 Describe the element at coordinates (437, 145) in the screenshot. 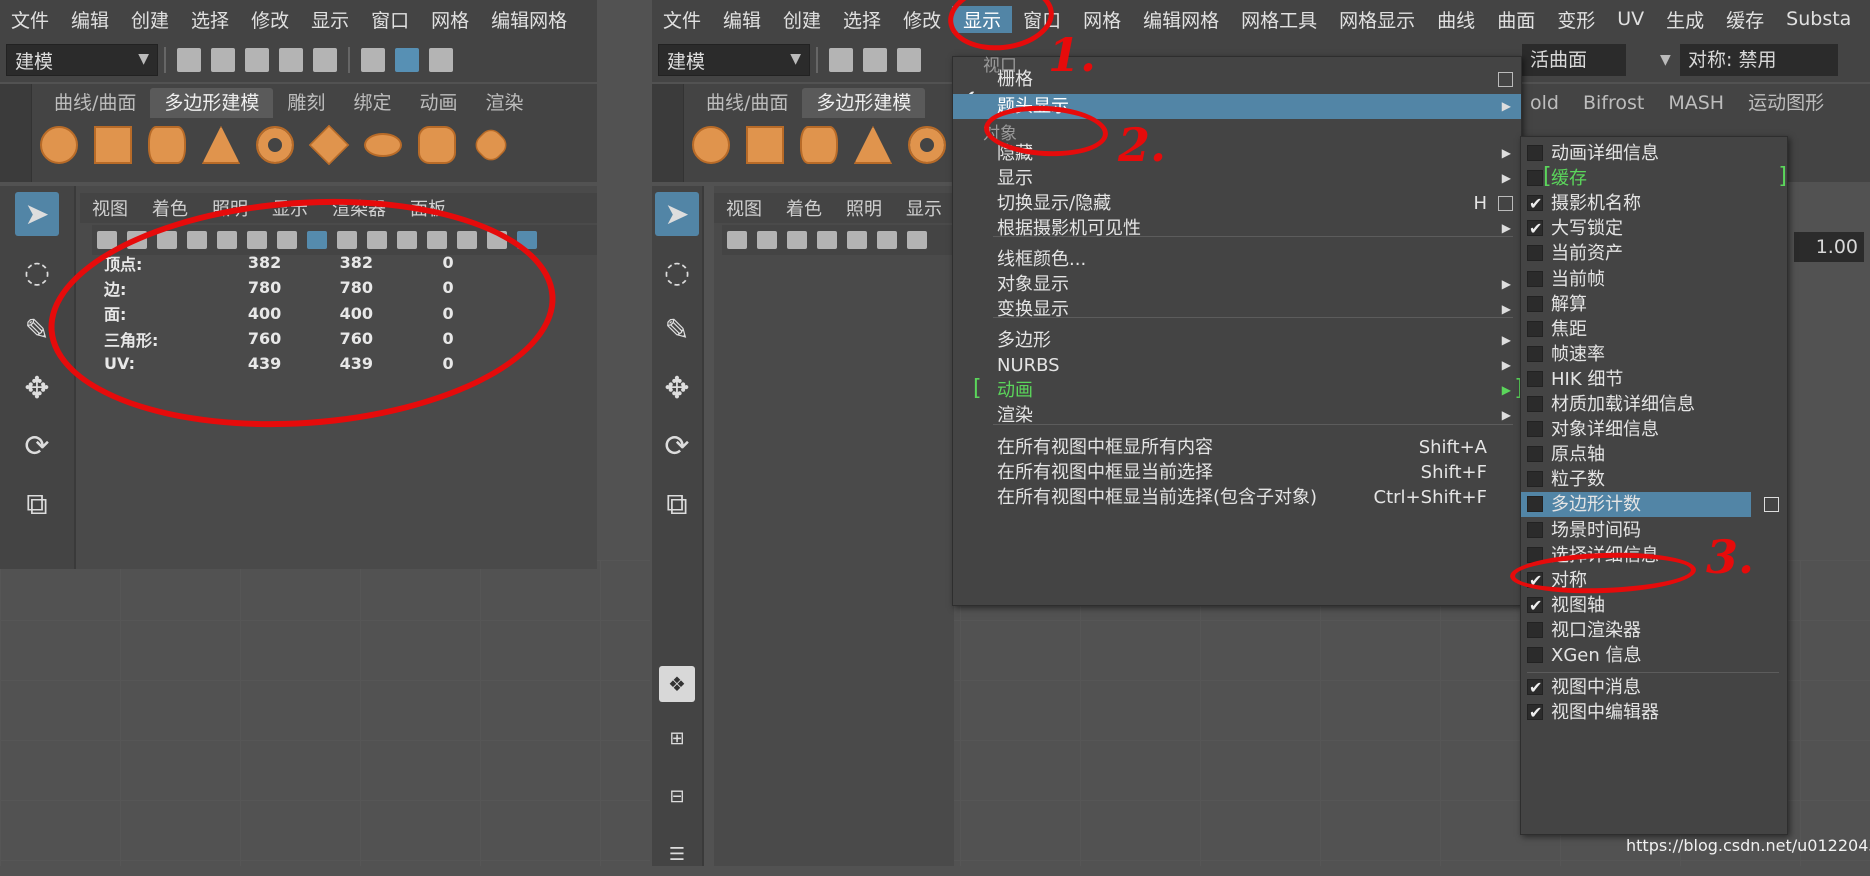

I see `platonic-solid-icon` at that location.